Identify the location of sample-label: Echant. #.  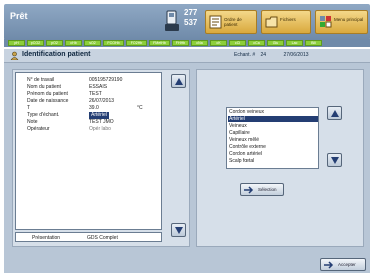
(245, 55).